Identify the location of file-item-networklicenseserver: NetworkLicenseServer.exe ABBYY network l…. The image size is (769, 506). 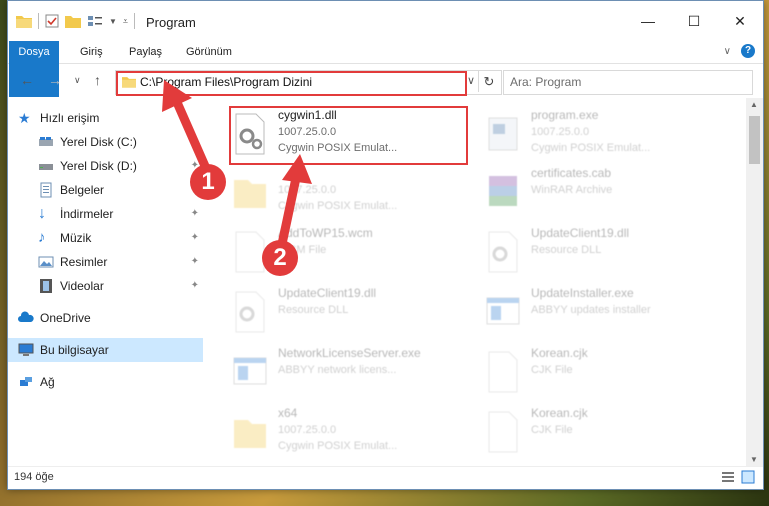
(350, 370).